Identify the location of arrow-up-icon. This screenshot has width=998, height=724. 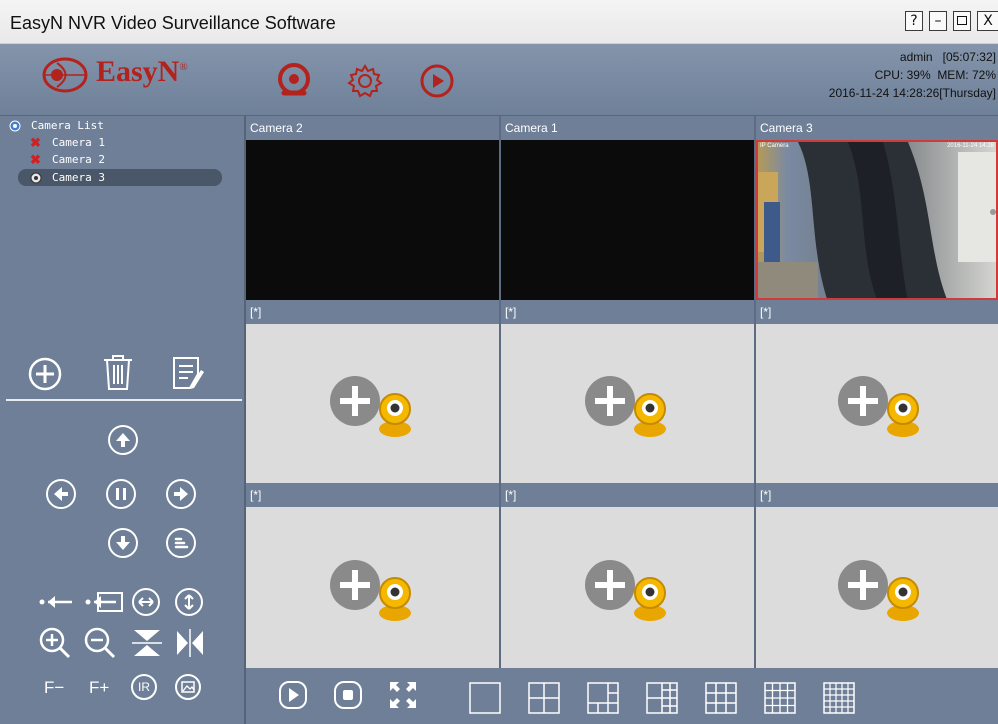
(123, 440).